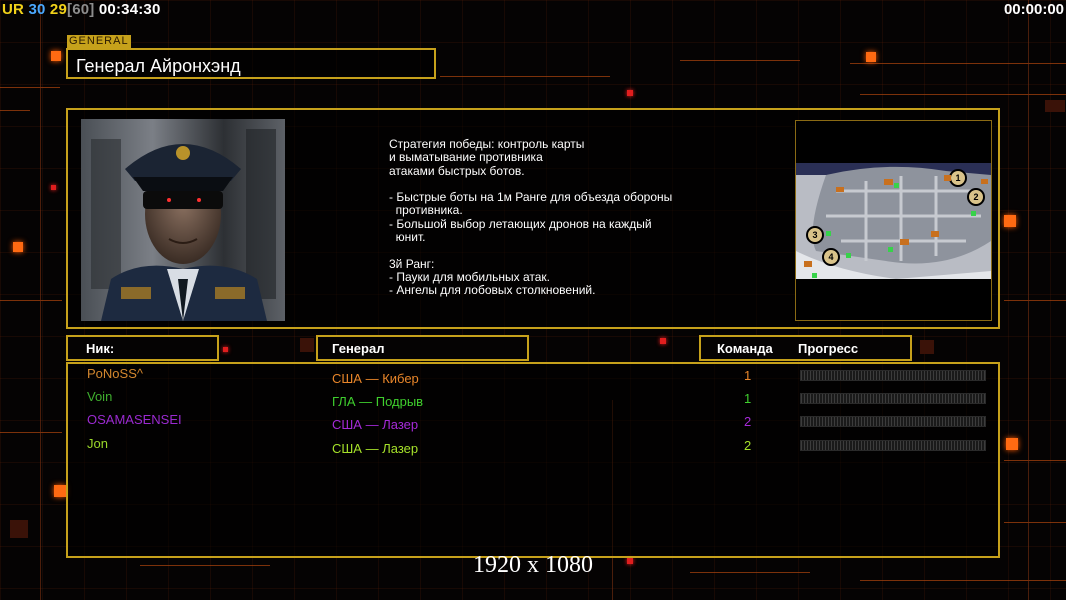  I want to click on header-nick: Ник:, so click(142, 348).